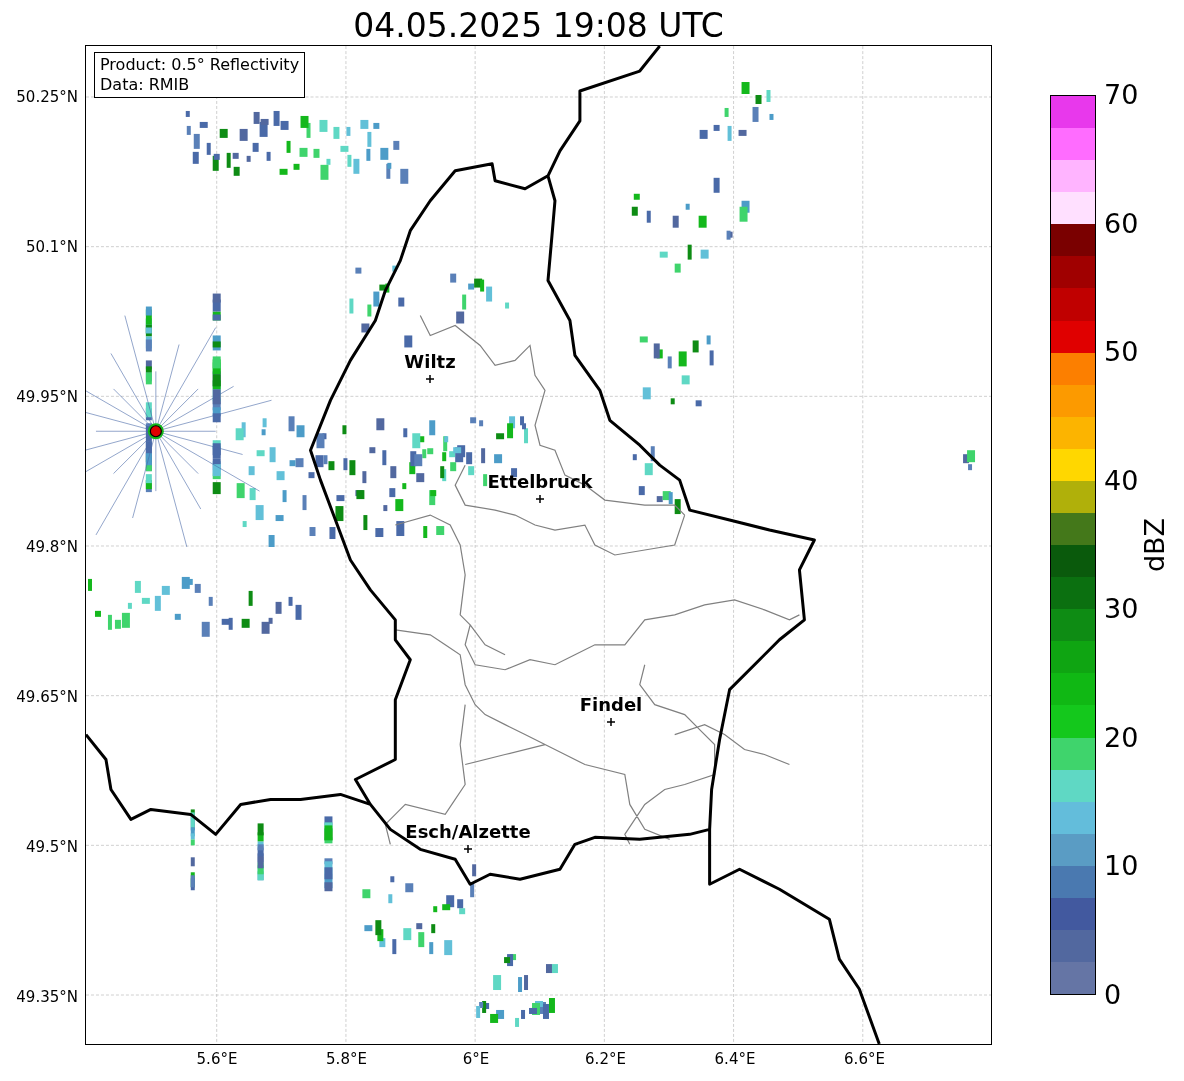 This screenshot has height=1081, width=1184. Describe the element at coordinates (430, 362) in the screenshot. I see `city-label: Wiltz` at that location.